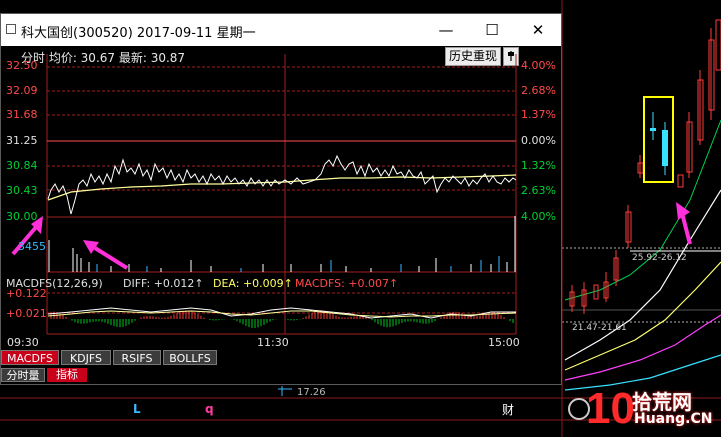  I want to click on bg-label-cai: 财, so click(508, 410).